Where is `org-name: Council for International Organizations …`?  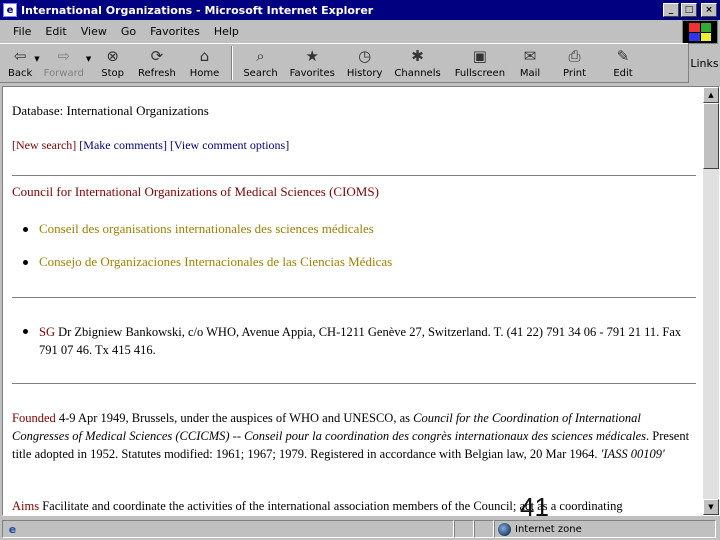
org-name: Council for International Organizations … is located at coordinates (195, 191).